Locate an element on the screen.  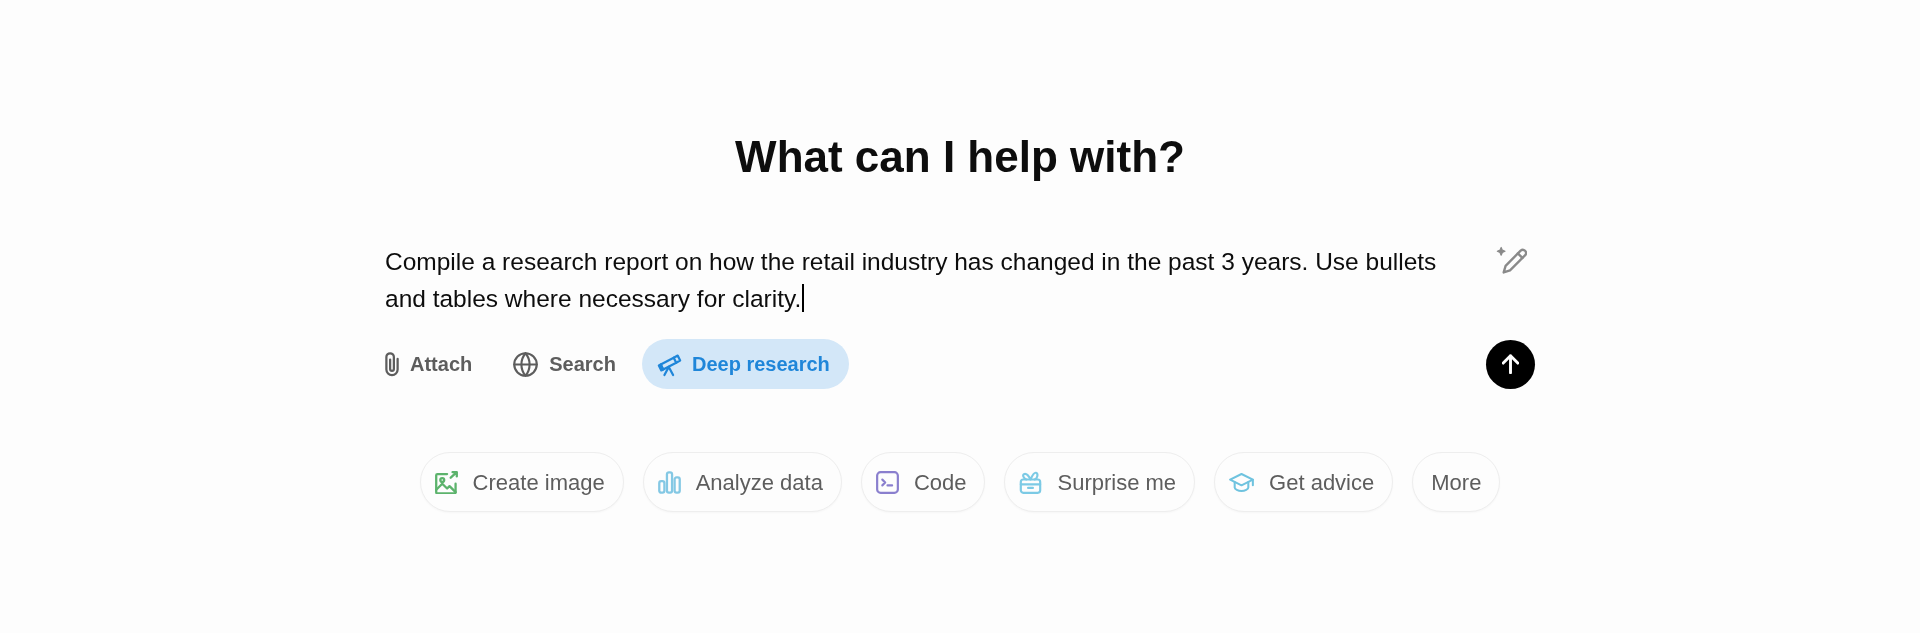
sparkle-pencil-icon is located at coordinates (1511, 261).